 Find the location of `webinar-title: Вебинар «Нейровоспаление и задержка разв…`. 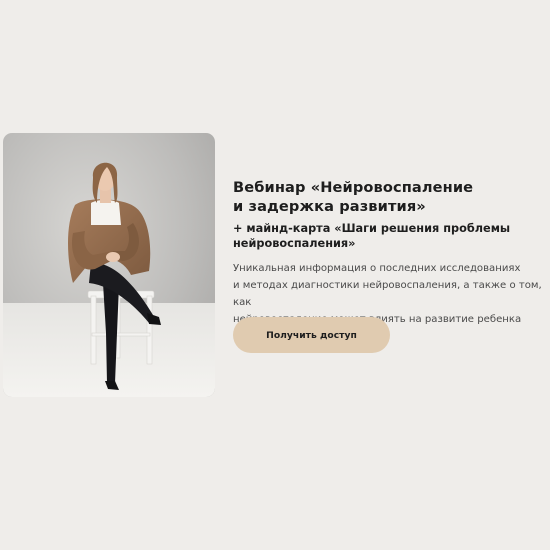

webinar-title: Вебинар «Нейровоспаление и задержка разв… is located at coordinates (389, 197).